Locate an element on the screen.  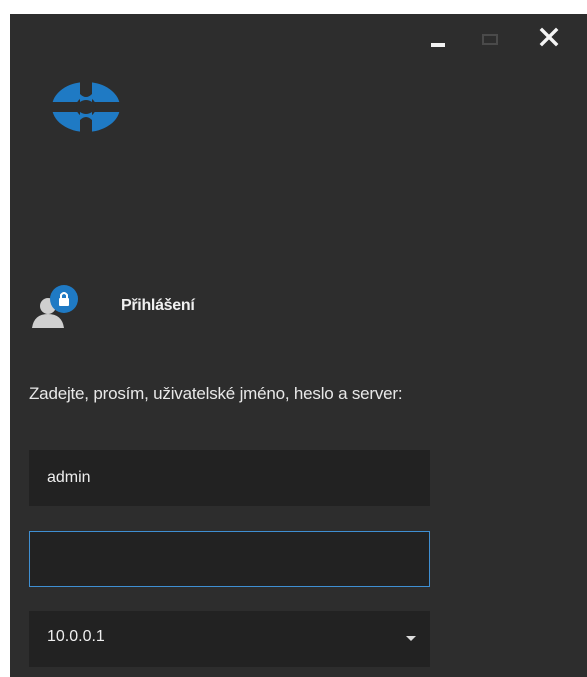
minimize-button is located at coordinates (438, 45).